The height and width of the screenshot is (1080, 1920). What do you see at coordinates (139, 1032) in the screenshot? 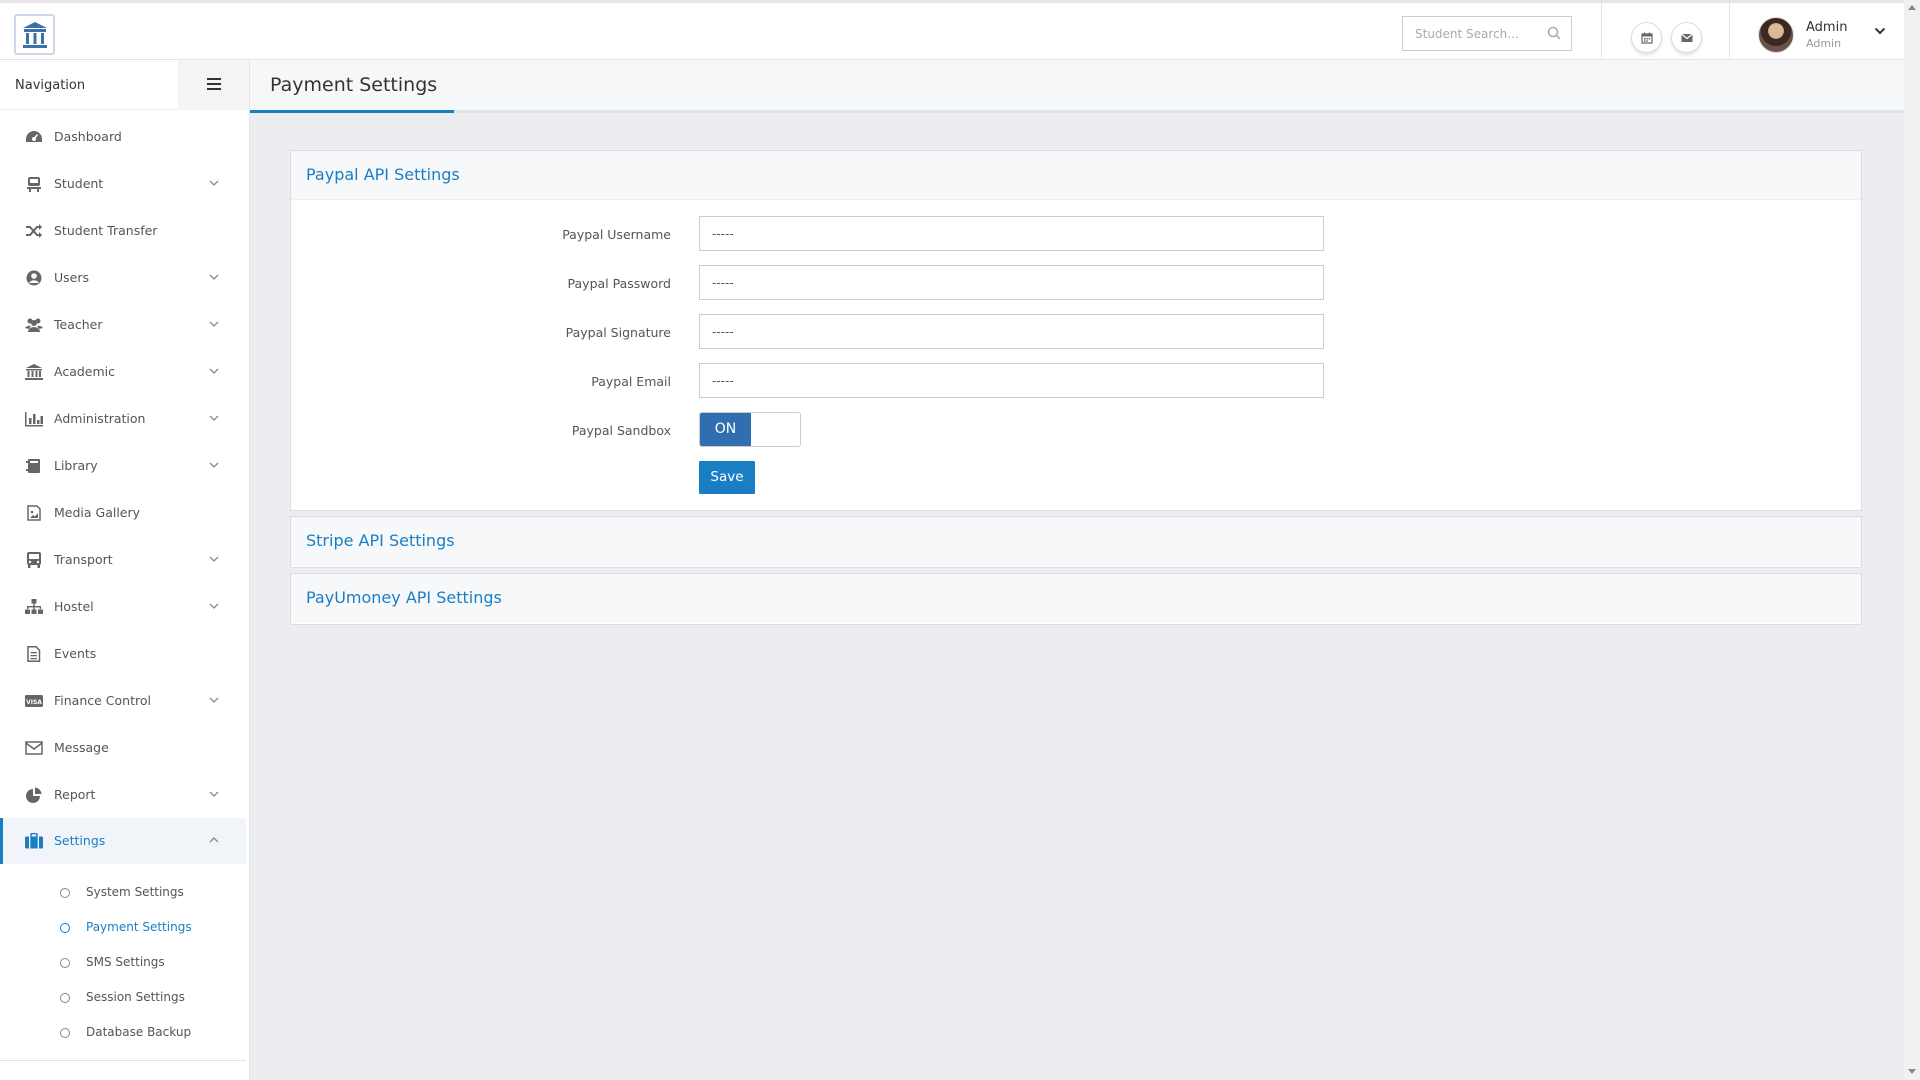
I see `sidebar-subitem-label: Database Backup` at bounding box center [139, 1032].